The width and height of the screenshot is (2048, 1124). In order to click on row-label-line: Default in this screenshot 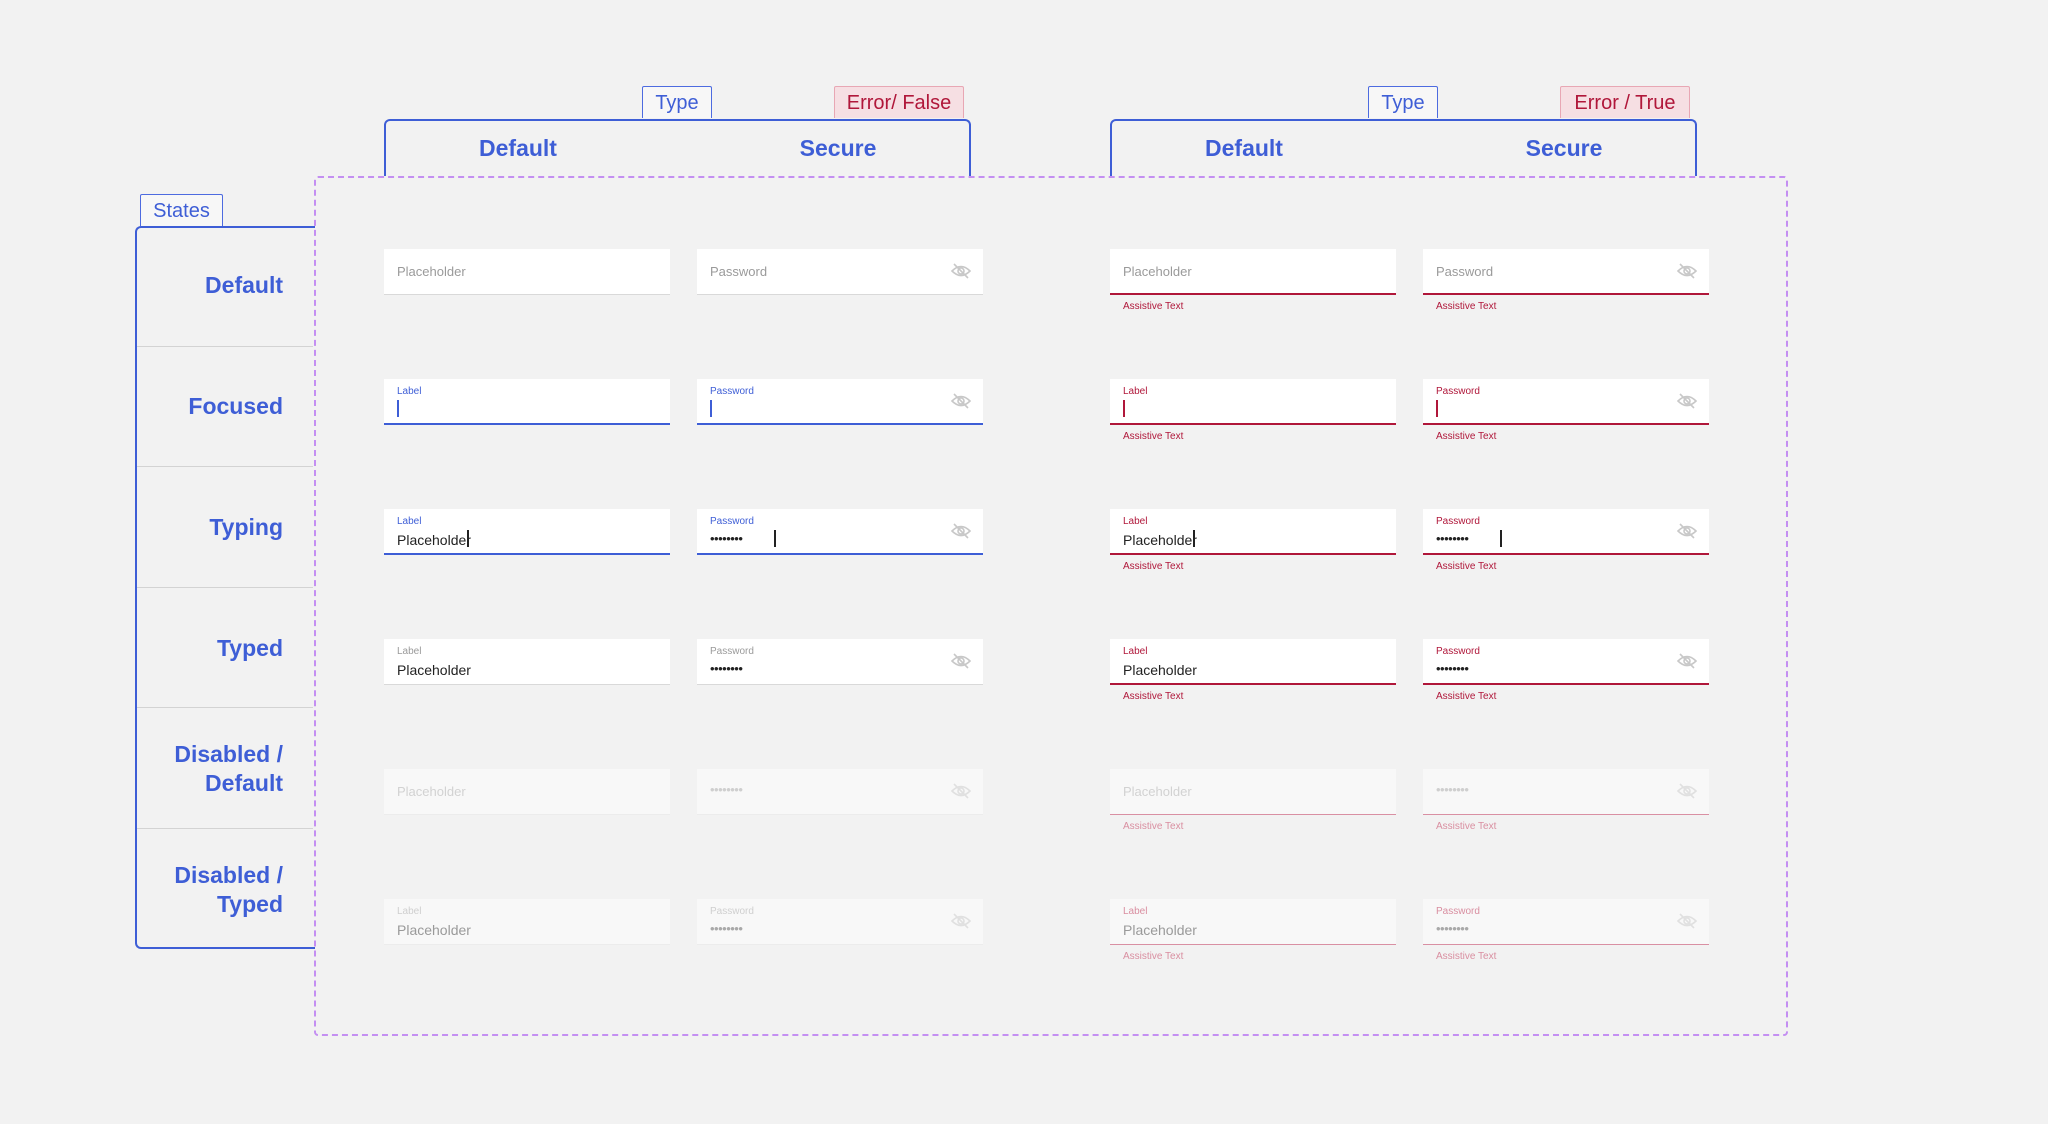, I will do `click(244, 783)`.